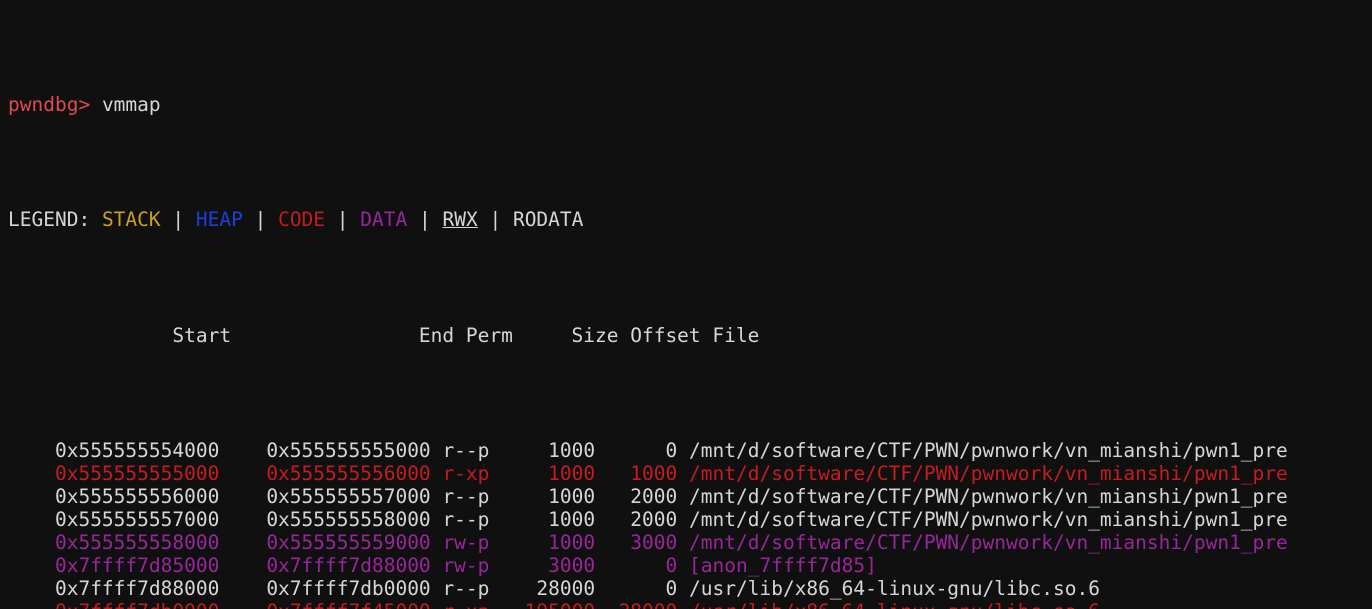 This screenshot has height=609, width=1372. I want to click on cell-start: 0x7ffff7d85000, so click(137, 566).